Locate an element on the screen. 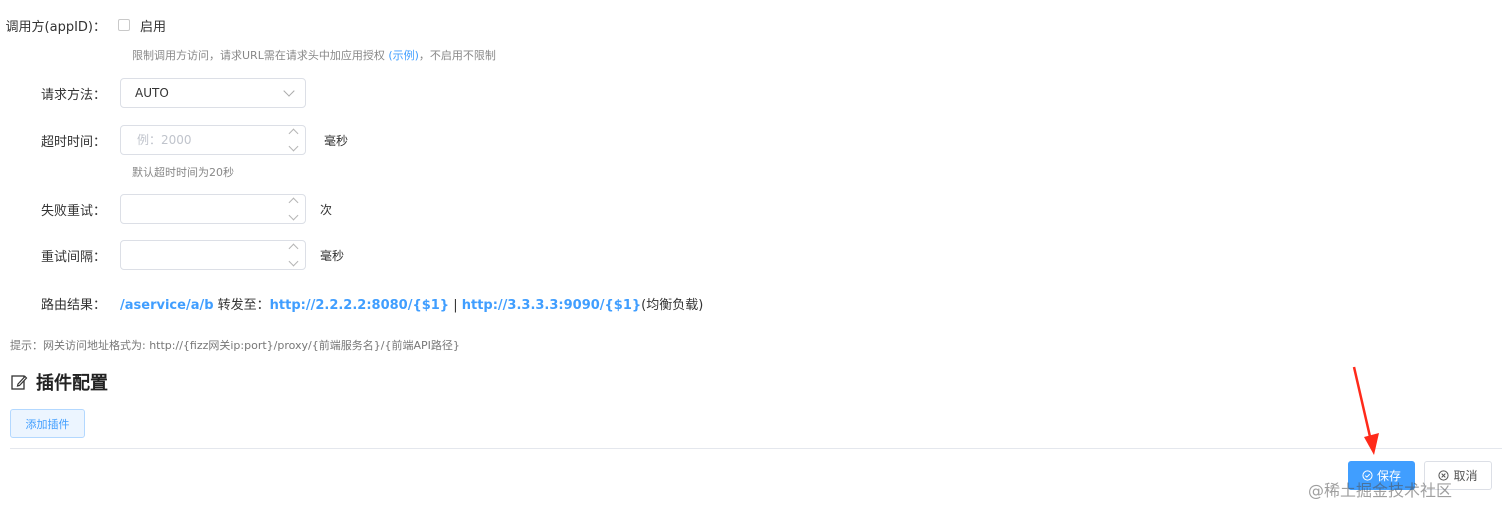 The width and height of the screenshot is (1512, 514). divider is located at coordinates (756, 448).